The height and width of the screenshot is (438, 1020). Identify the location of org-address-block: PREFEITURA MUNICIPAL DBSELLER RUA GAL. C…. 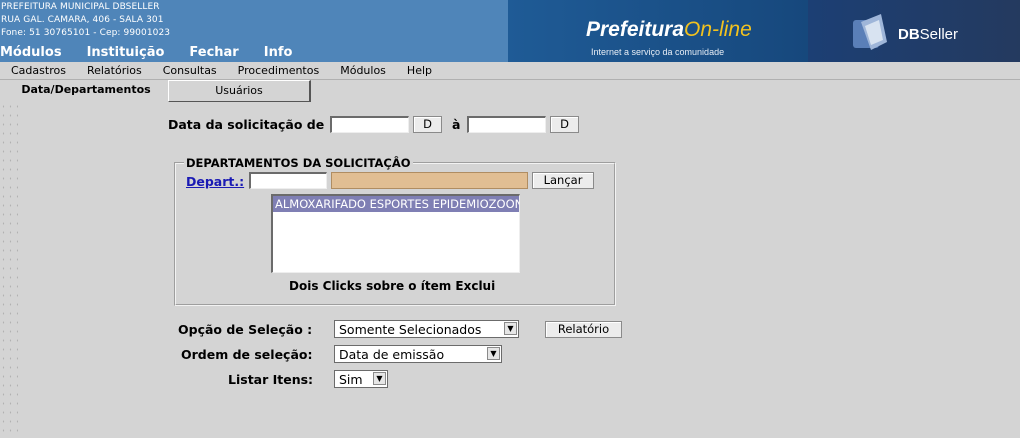
(85, 20).